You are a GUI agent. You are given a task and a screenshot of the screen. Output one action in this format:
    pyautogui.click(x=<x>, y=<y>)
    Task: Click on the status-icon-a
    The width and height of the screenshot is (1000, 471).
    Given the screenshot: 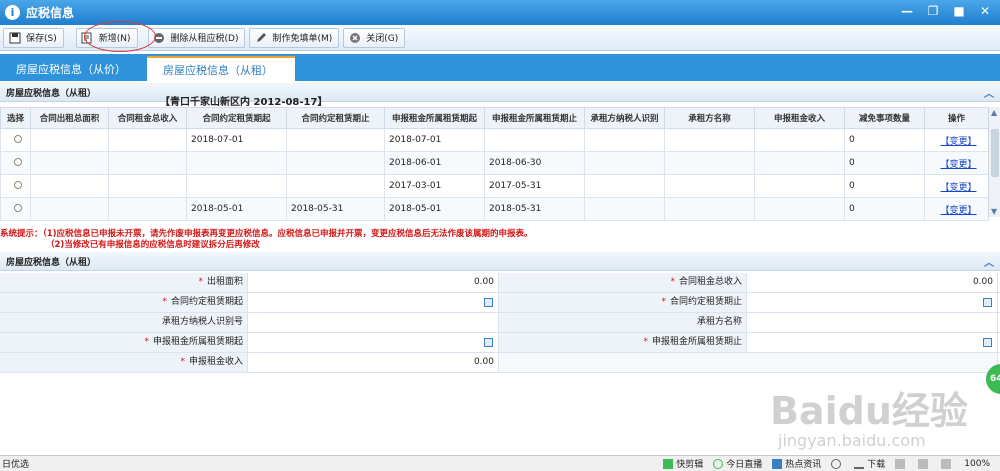 What is the action you would take?
    pyautogui.click(x=837, y=463)
    